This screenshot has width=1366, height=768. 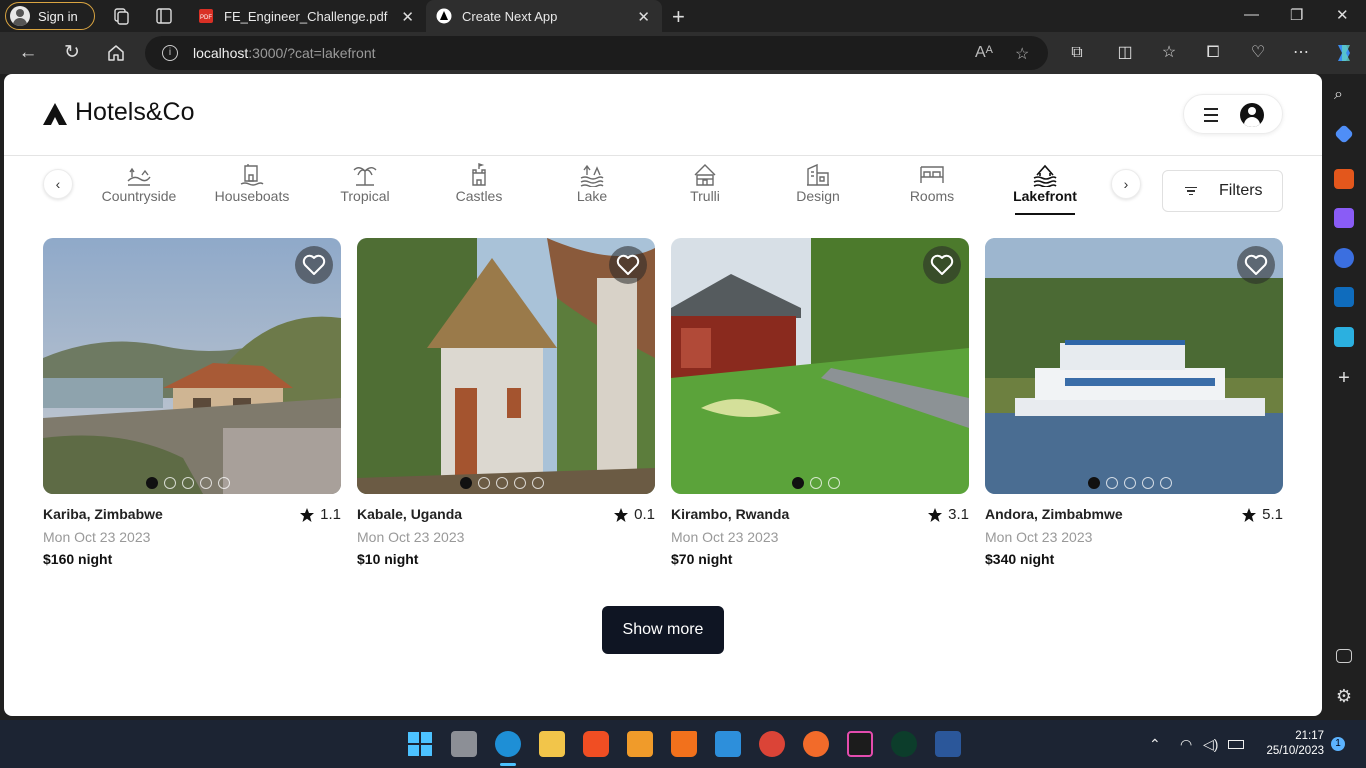 I want to click on wifi-icon: ◠, so click(x=1186, y=744).